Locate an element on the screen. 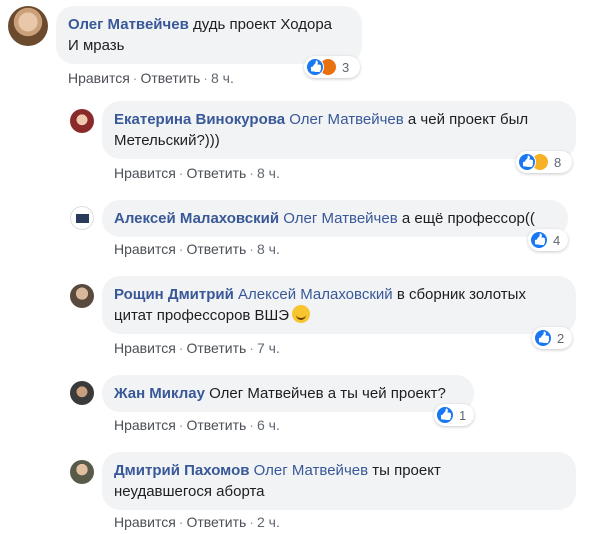 Image resolution: width=608 pixels, height=534 pixels. comment-author: Жан Миклау is located at coordinates (159, 393).